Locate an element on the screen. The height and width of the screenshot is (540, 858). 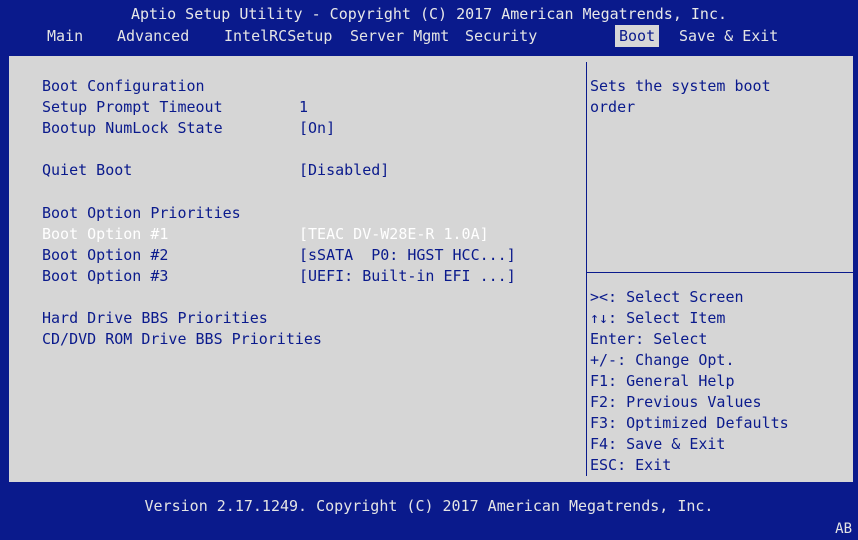
boot-option-2-label: Boot Option #2 is located at coordinates (105, 255).